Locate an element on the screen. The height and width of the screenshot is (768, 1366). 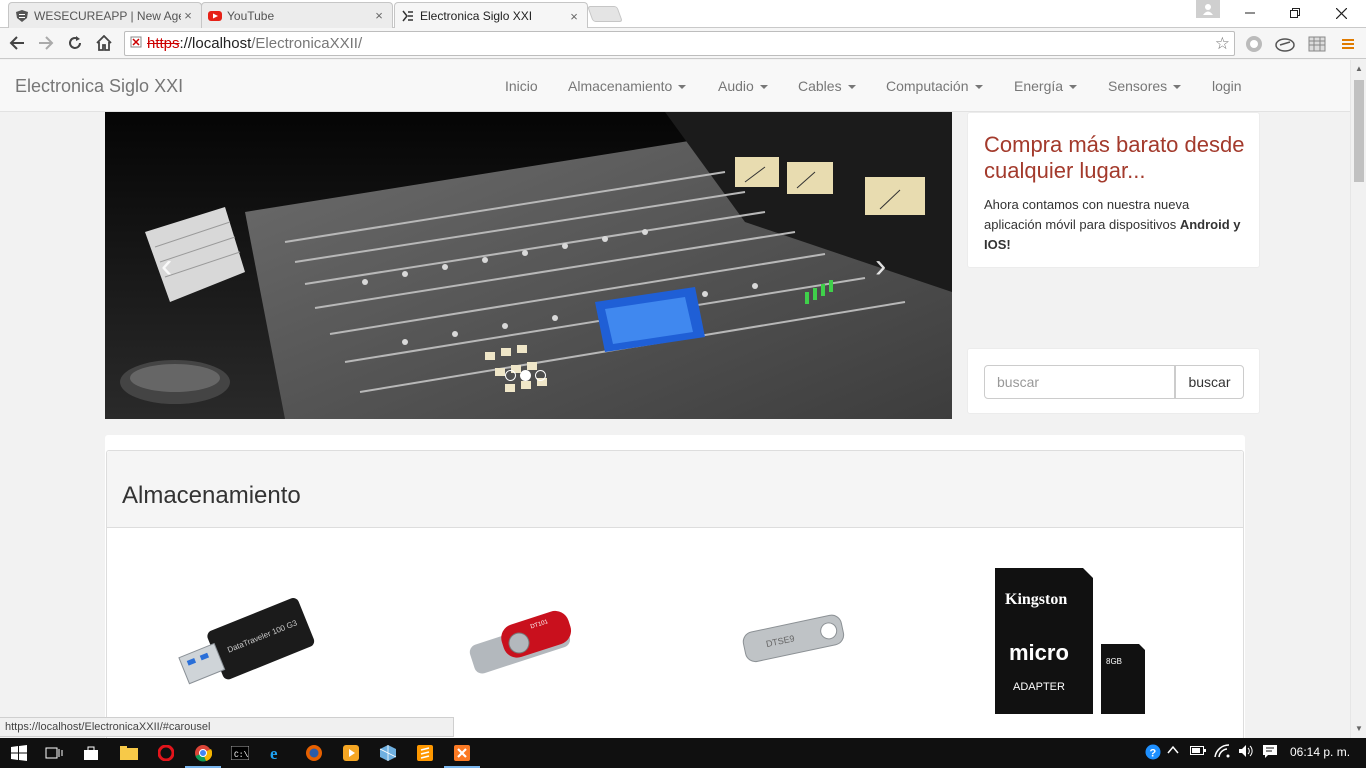
section-title: Almacenamiento is located at coordinates (211, 495).